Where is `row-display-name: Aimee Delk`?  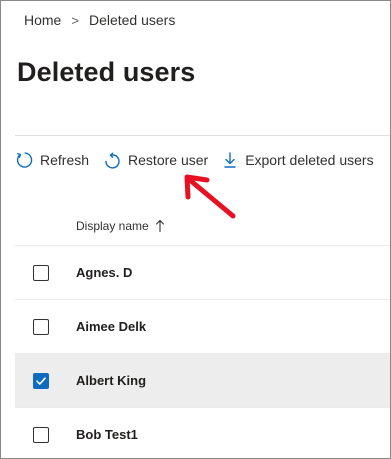
row-display-name: Aimee Delk is located at coordinates (111, 326).